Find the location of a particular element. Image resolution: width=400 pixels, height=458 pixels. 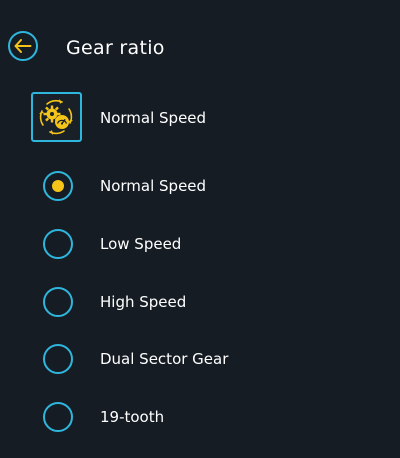

current-gear-ratio-badge is located at coordinates (56, 117).